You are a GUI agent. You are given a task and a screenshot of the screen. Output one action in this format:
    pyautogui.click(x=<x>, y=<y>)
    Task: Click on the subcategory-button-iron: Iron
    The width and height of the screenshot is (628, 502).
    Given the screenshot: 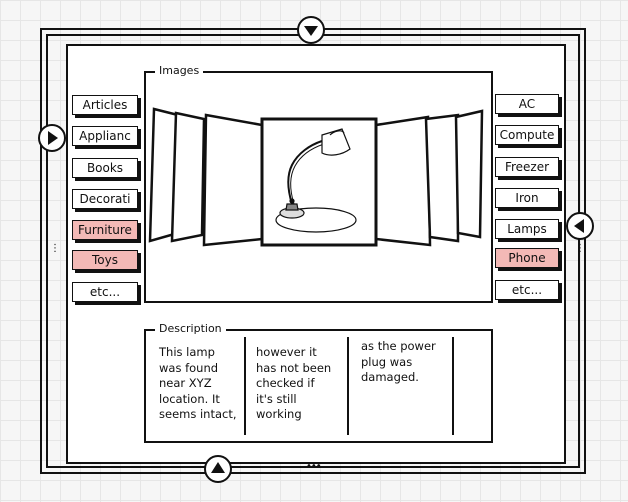 What is the action you would take?
    pyautogui.click(x=527, y=198)
    